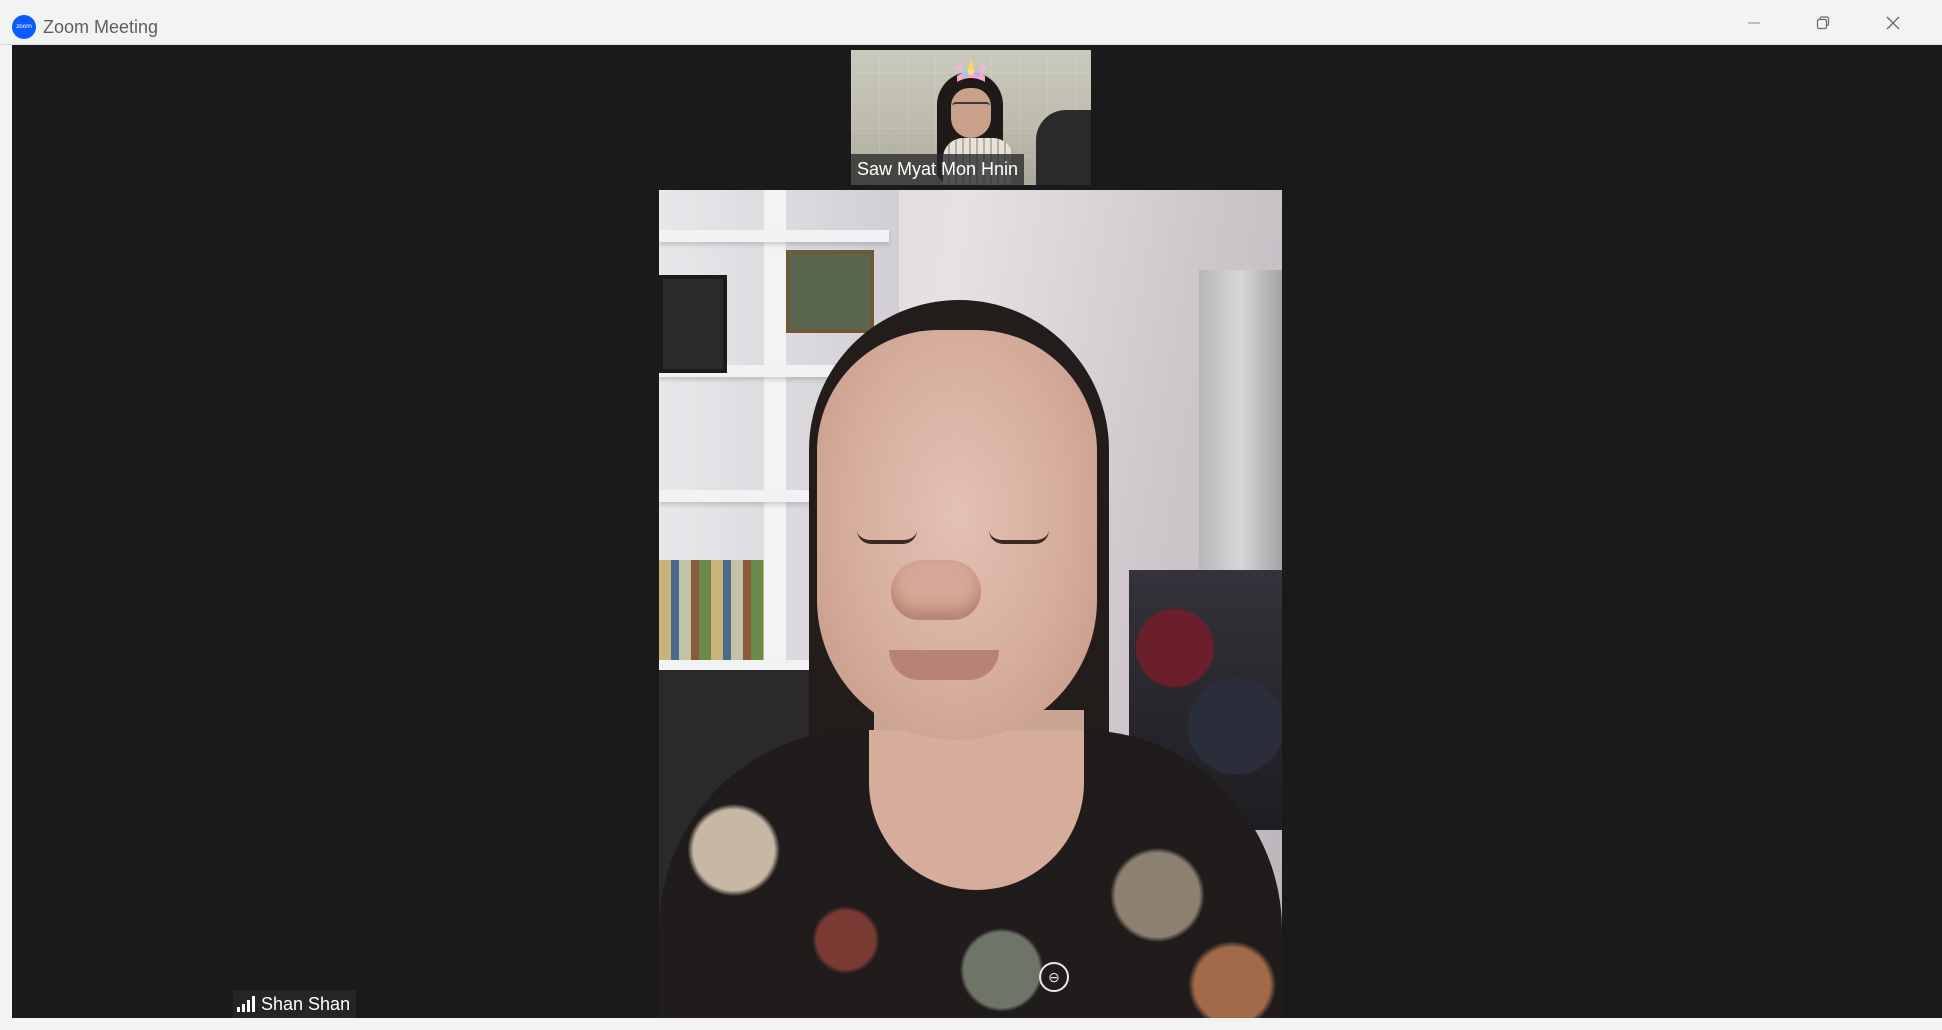 The height and width of the screenshot is (1030, 1942). What do you see at coordinates (971, 107) in the screenshot?
I see `thumbnail-glasses` at bounding box center [971, 107].